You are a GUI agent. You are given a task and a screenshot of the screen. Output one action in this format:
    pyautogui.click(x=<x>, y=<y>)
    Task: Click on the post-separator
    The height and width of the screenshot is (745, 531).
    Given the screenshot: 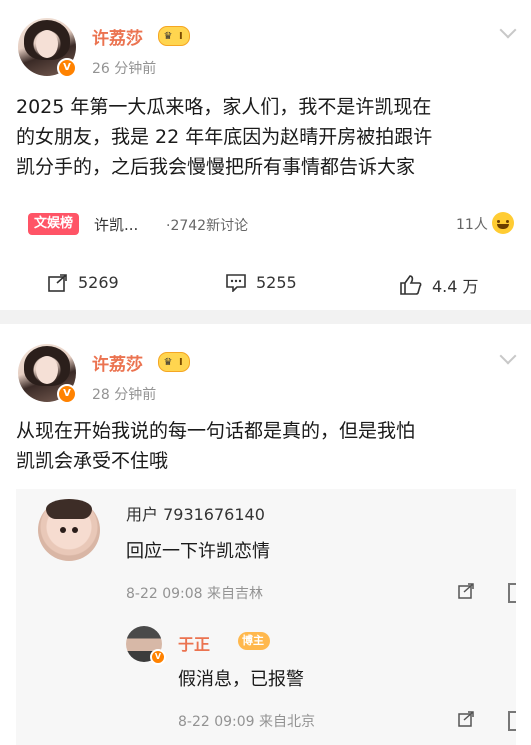 What is the action you would take?
    pyautogui.click(x=265, y=317)
    